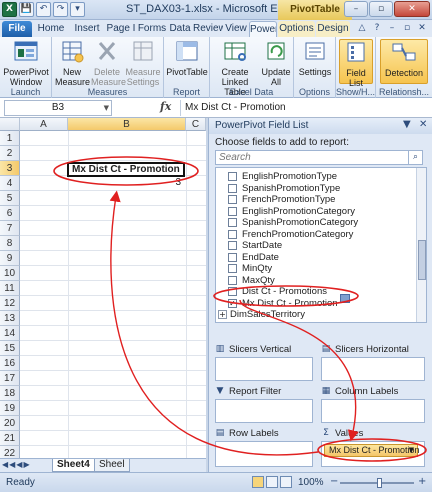 The height and width of the screenshot is (492, 432). Describe the element at coordinates (314, 222) in the screenshot. I see `field-item: SpanishPromotionCategory` at that location.